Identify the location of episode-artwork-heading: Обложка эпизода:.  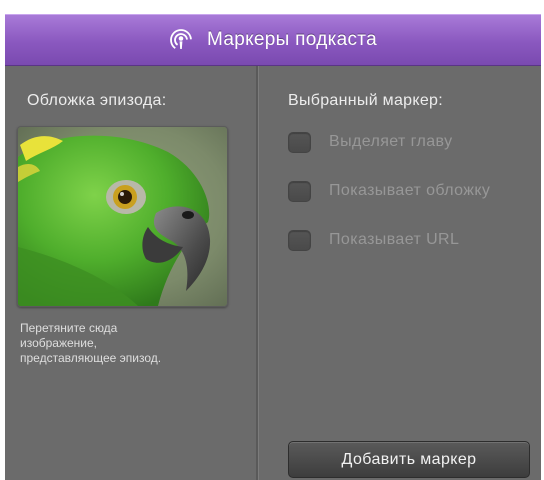
(97, 100).